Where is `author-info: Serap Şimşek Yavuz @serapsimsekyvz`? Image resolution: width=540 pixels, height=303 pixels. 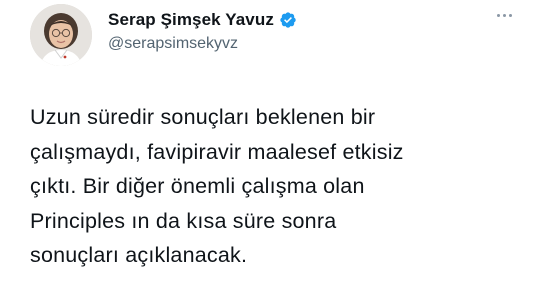
author-info: Serap Şimşek Yavuz @serapsimsekyvz is located at coordinates (202, 30).